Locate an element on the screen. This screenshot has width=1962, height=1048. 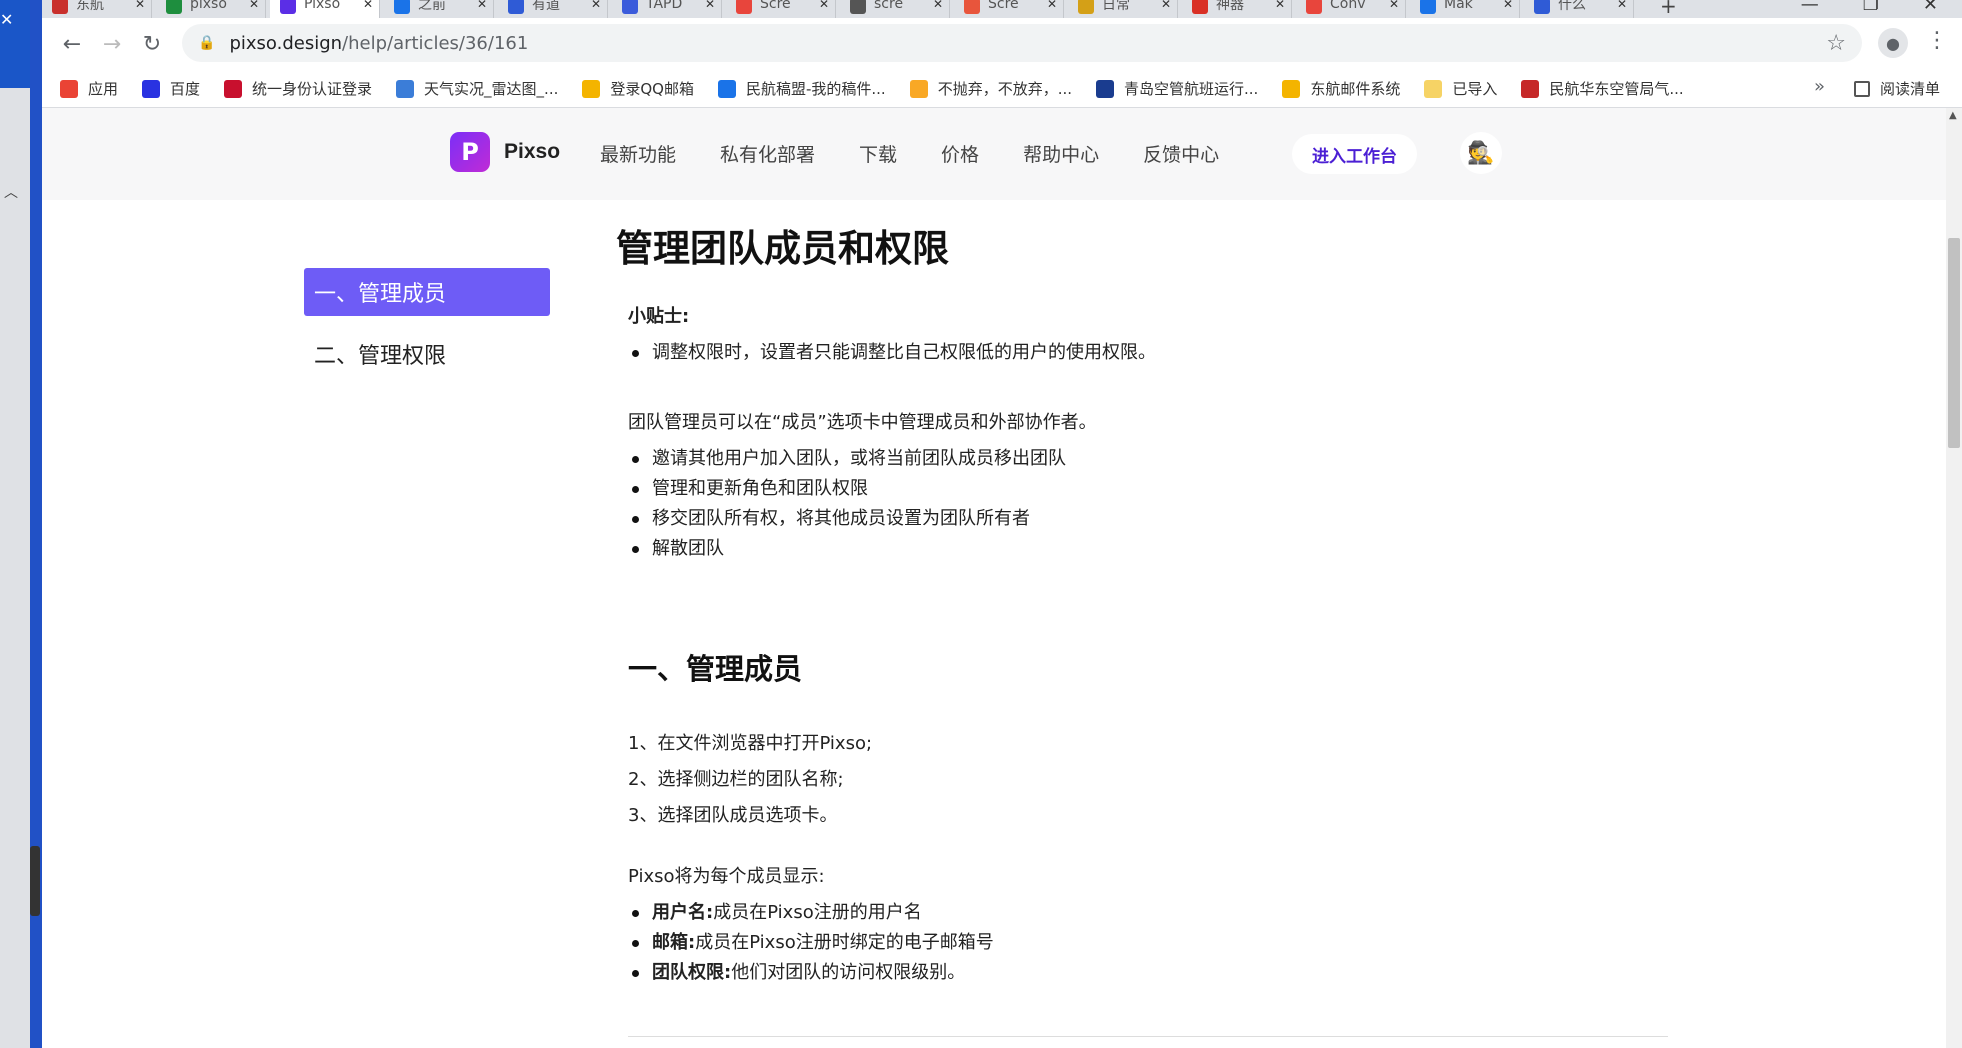
bookmark-item: 百度 is located at coordinates (171, 88).